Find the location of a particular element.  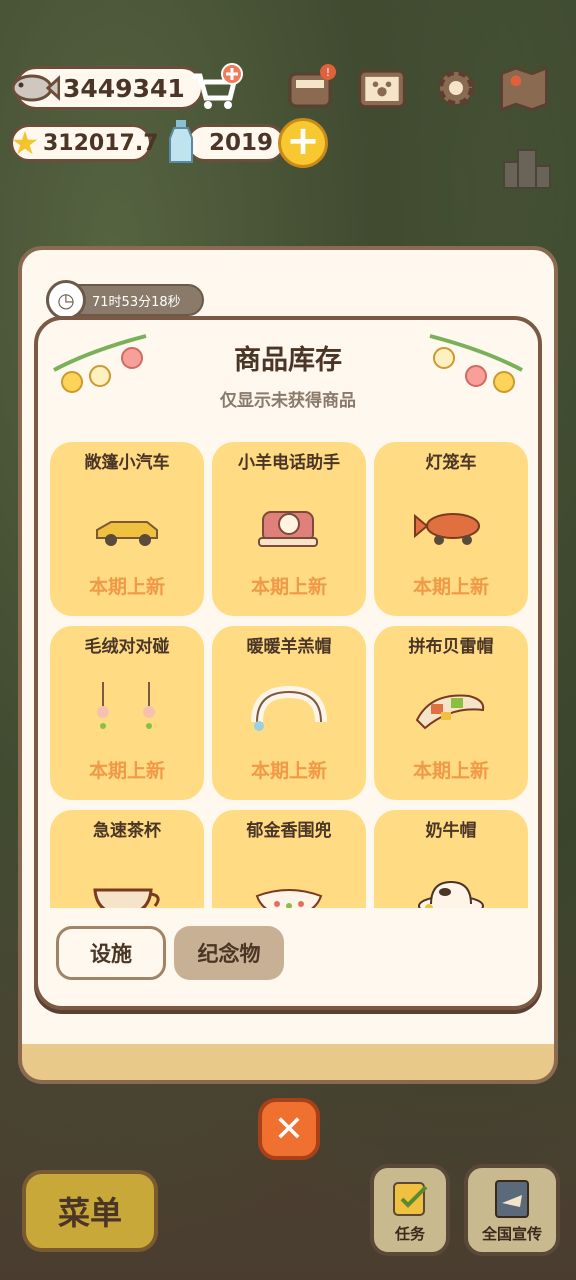

product-name: 暖暖羊羔帽 is located at coordinates (289, 647).